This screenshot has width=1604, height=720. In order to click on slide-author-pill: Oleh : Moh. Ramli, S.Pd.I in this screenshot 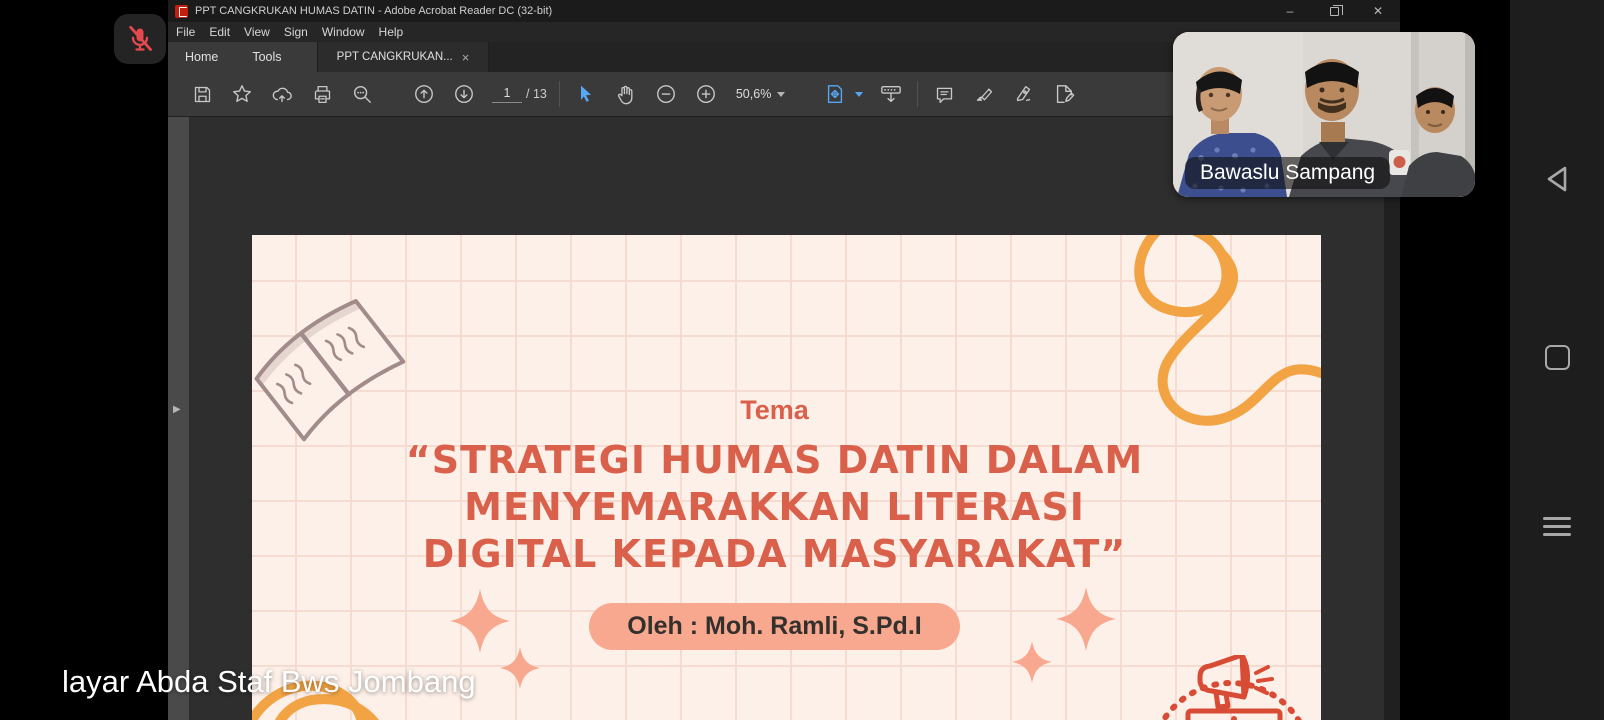, I will do `click(774, 626)`.